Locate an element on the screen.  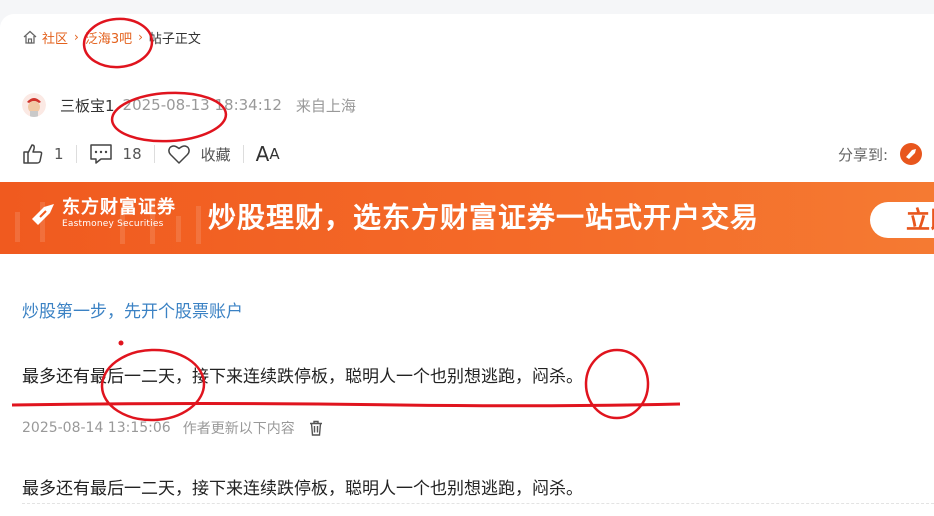
breadcrumb: 社区 › 泛海3吧 › 帖子正文 is located at coordinates (111, 37).